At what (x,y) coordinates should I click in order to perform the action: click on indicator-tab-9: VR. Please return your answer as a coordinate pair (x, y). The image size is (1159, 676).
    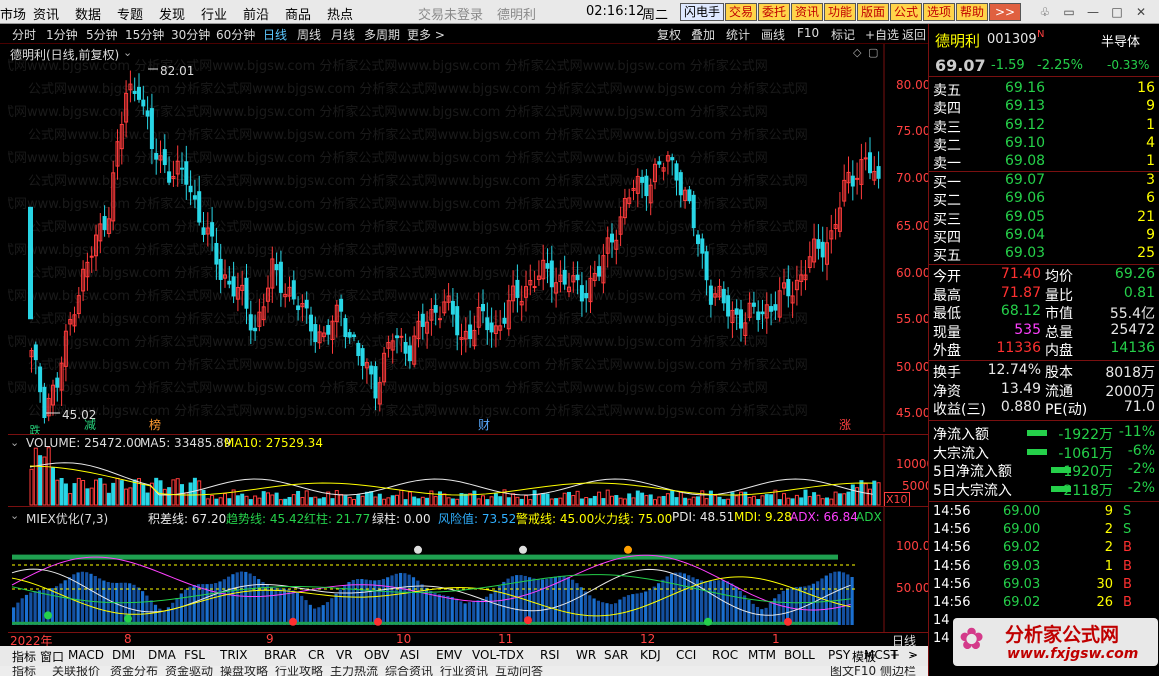
    Looking at the image, I should click on (344, 655).